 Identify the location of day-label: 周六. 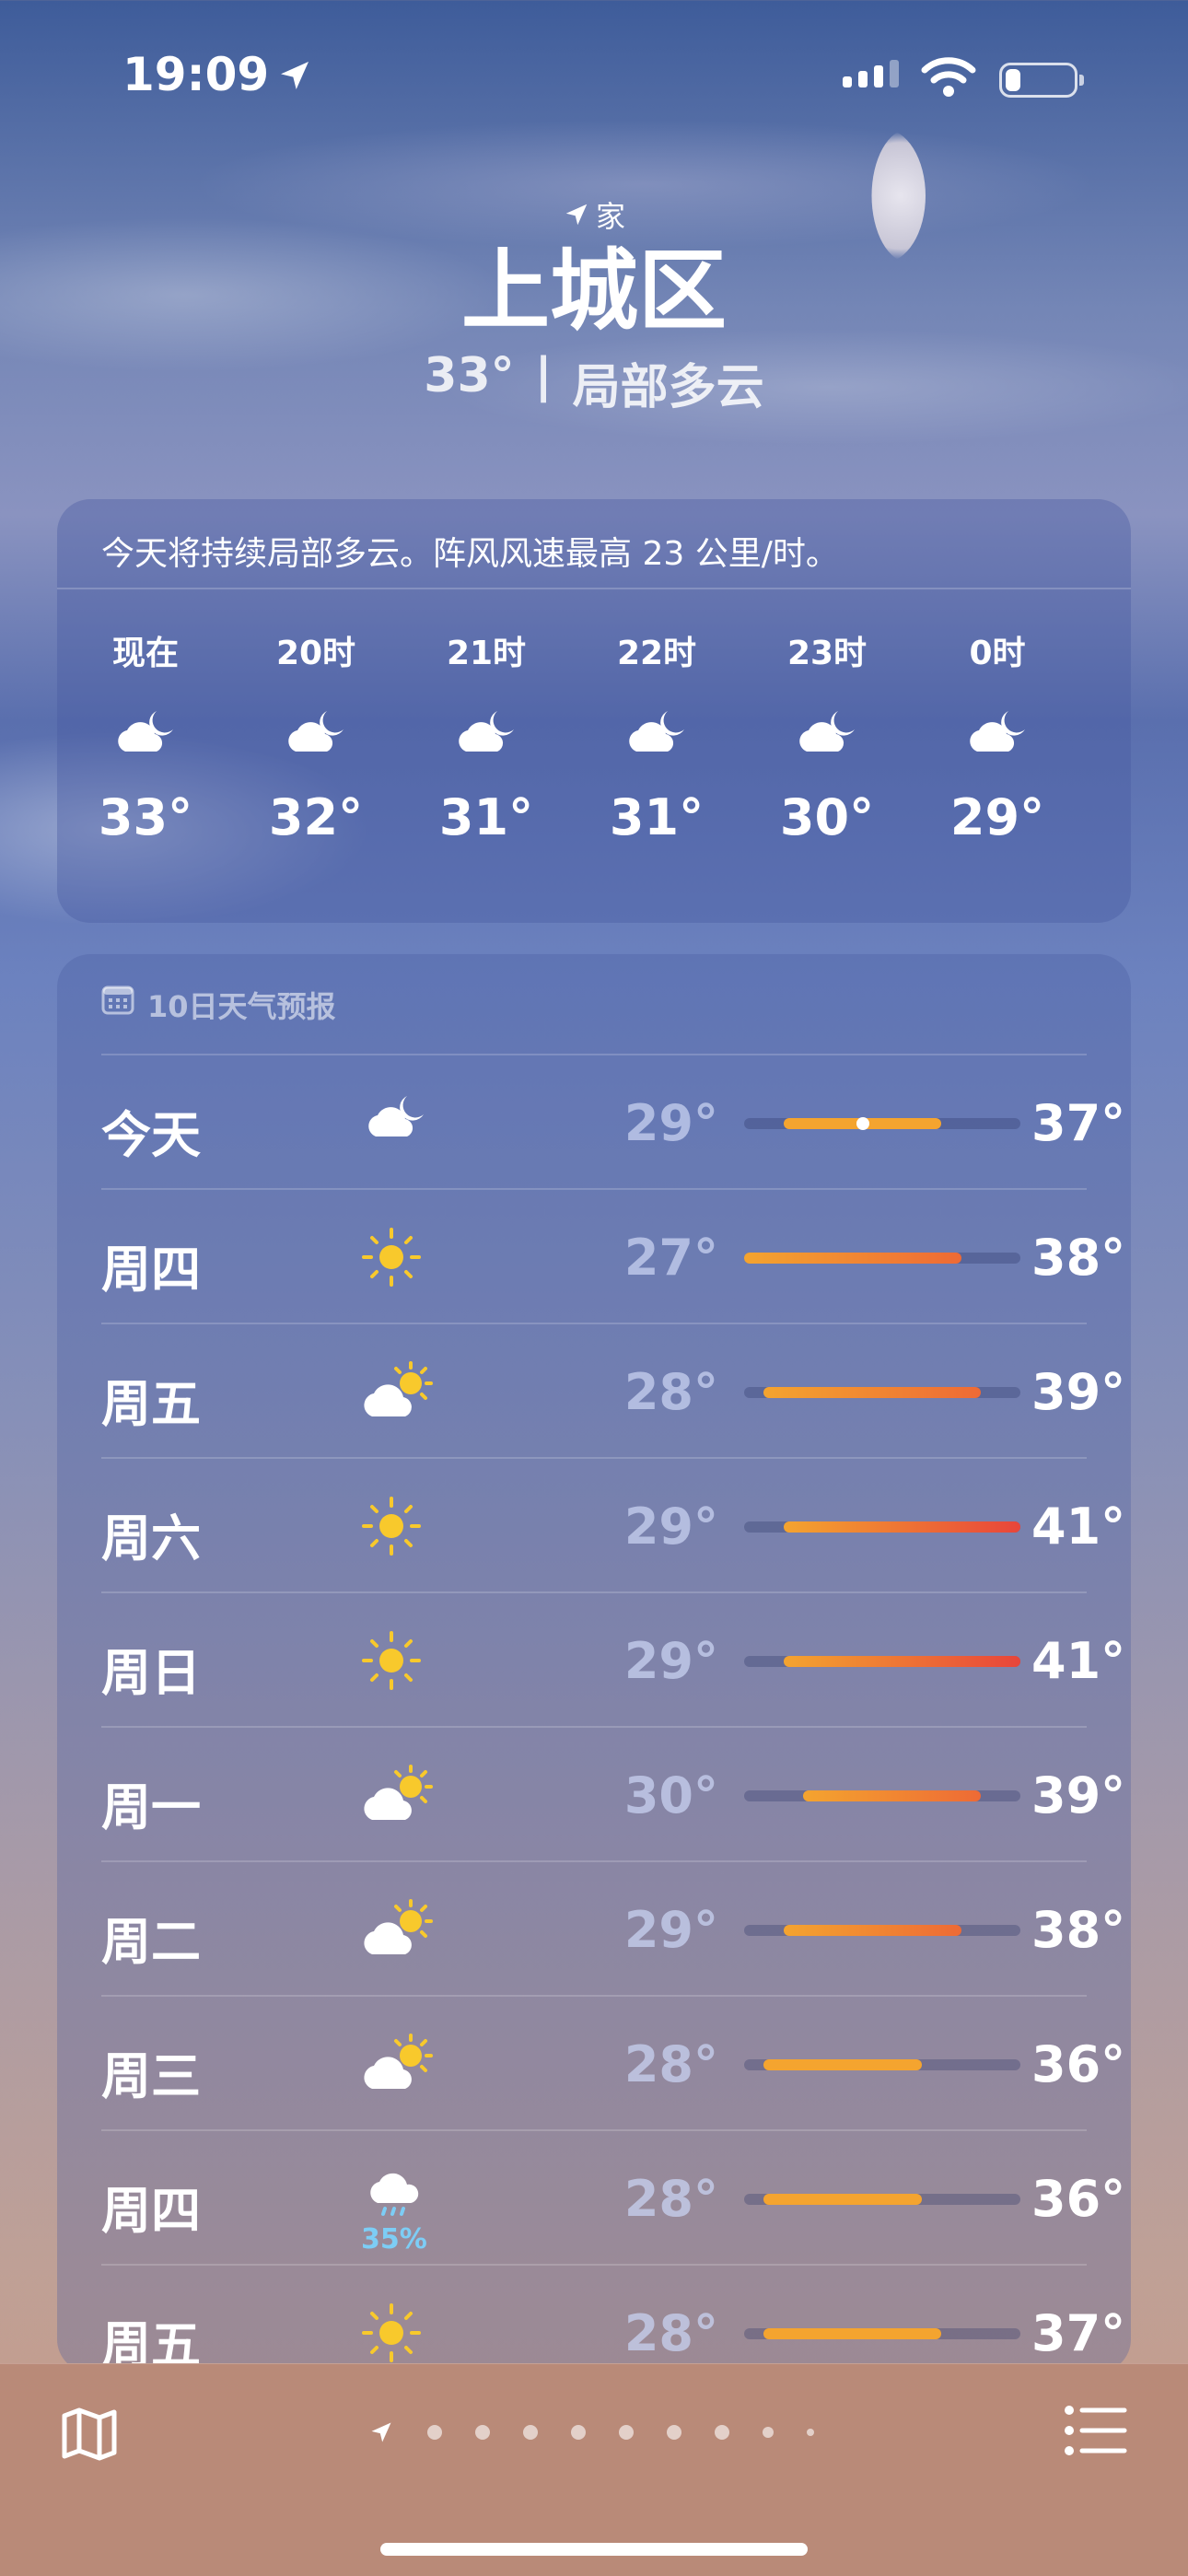
(151, 1538).